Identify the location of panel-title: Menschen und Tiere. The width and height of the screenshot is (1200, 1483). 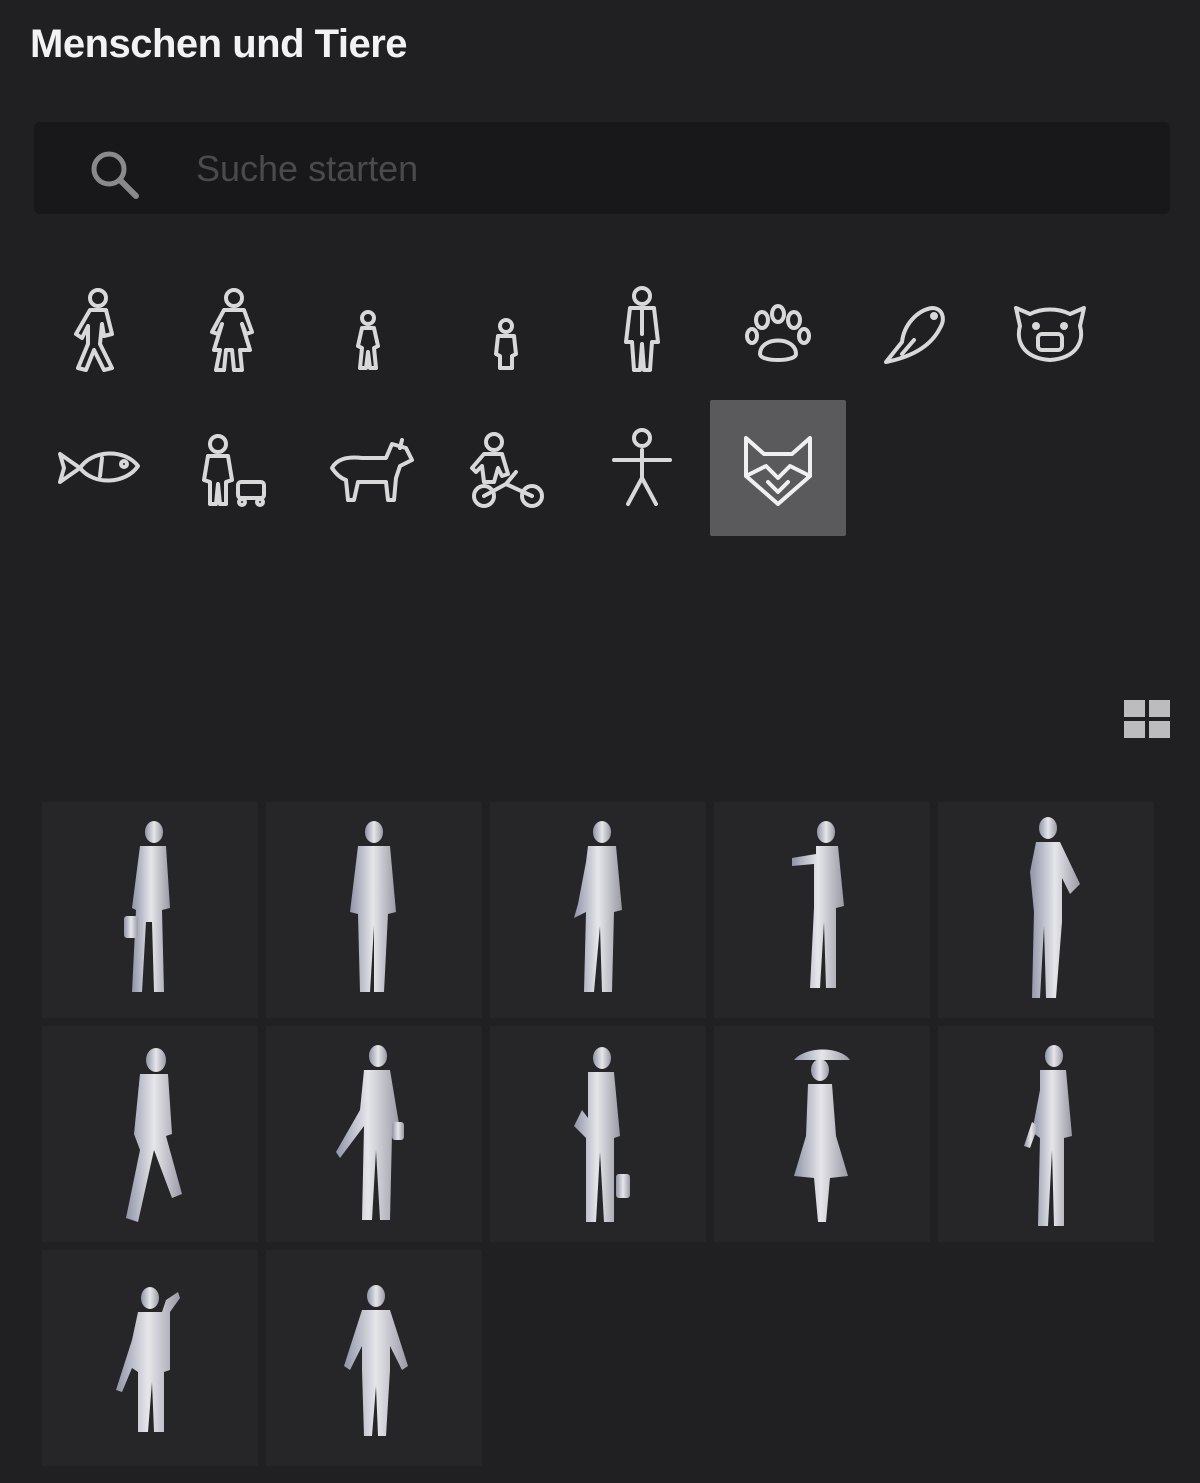
(219, 44).